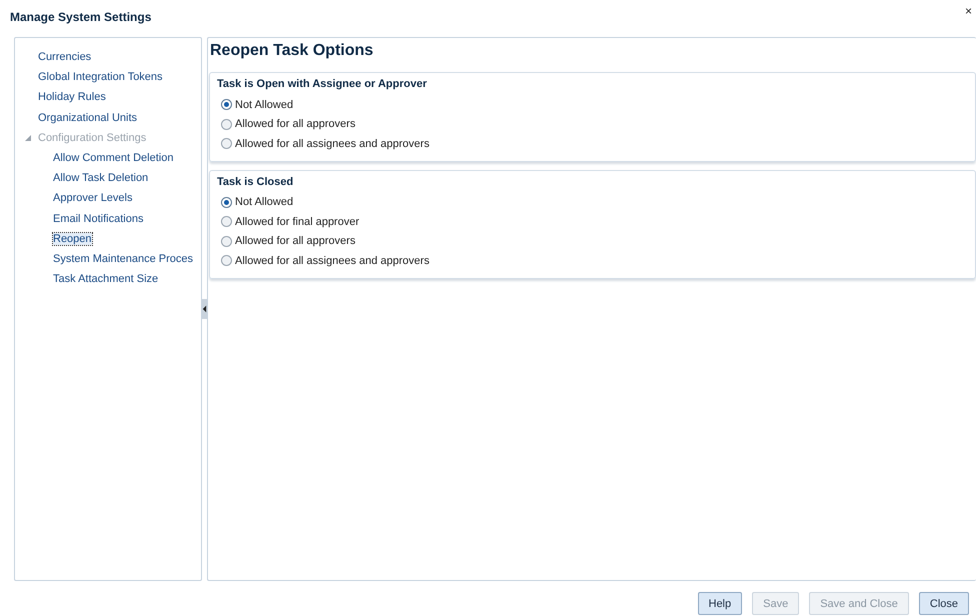 Image resolution: width=976 pixels, height=616 pixels. What do you see at coordinates (88, 118) in the screenshot?
I see `sidebar-item: Organizational Units` at bounding box center [88, 118].